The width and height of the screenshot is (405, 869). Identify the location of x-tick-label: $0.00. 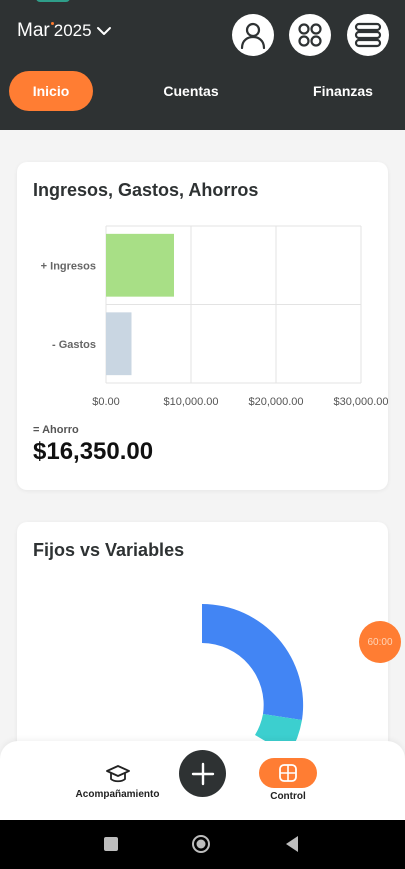
(106, 402).